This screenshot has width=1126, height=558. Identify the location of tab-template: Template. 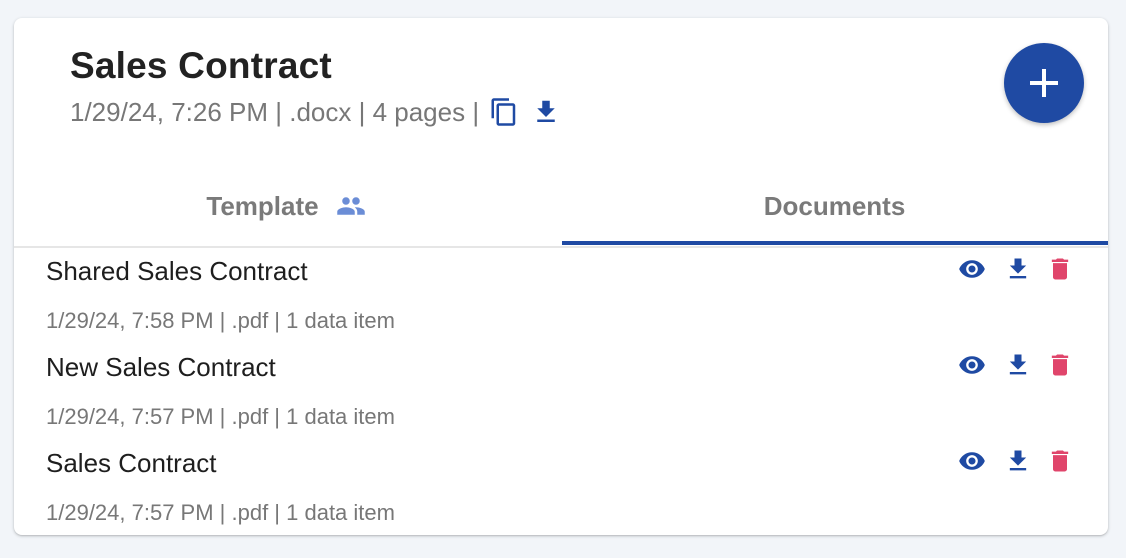
(287, 206).